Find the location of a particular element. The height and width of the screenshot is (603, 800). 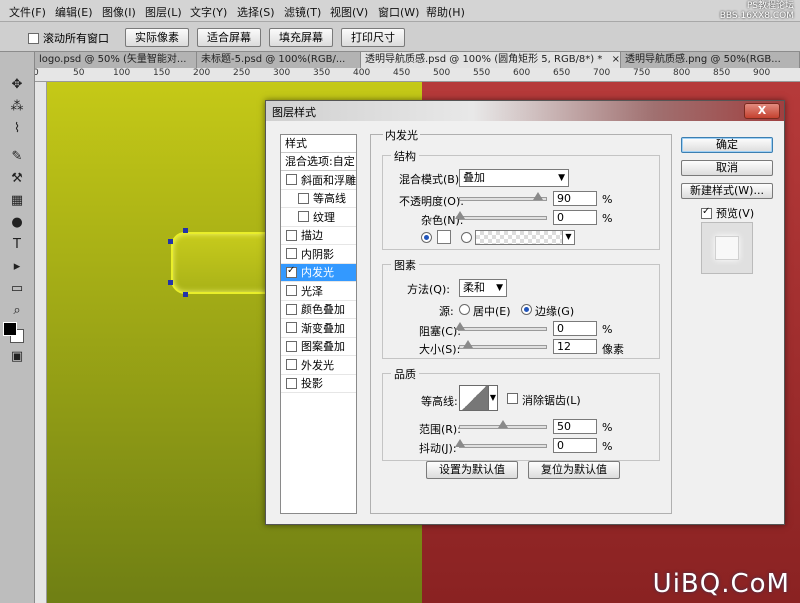

style-pattern-overlay: 图案叠加 is located at coordinates (318, 347).